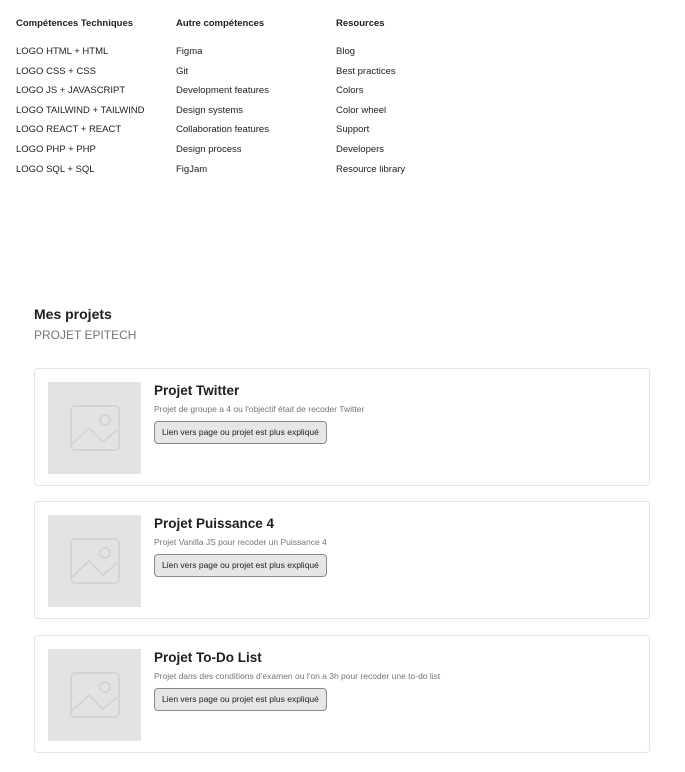  Describe the element at coordinates (56, 71) in the screenshot. I see `list-item: LOGO CSS + CSS` at that location.